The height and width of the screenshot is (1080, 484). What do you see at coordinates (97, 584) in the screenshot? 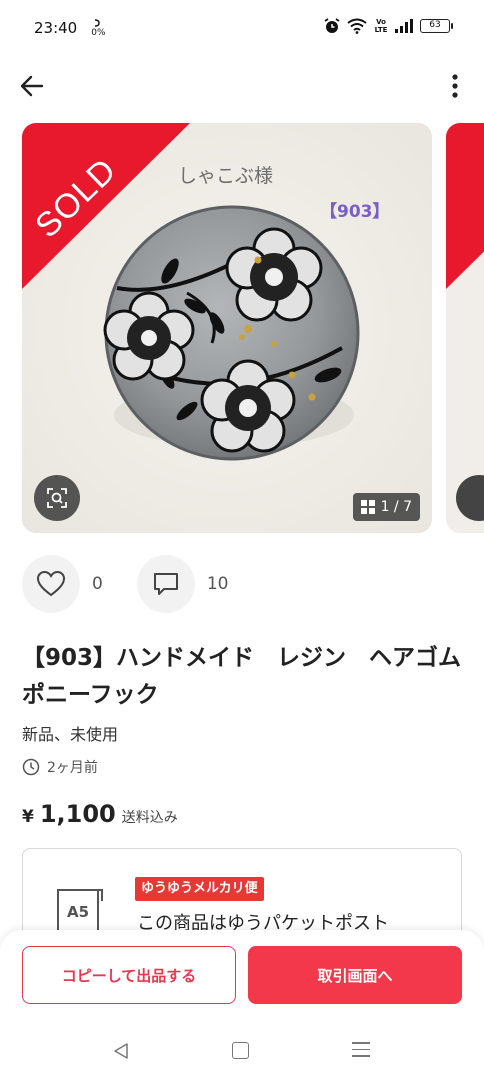
I see `like-count: 0` at bounding box center [97, 584].